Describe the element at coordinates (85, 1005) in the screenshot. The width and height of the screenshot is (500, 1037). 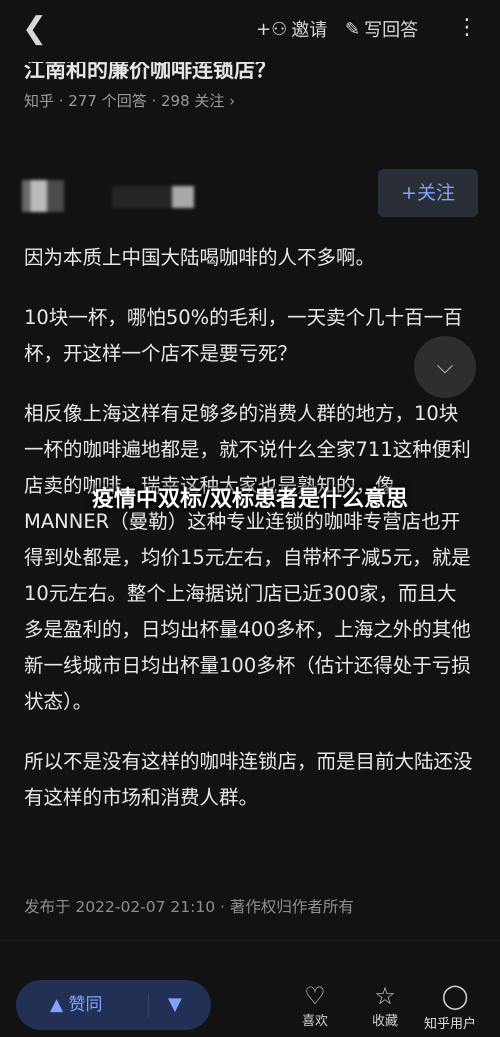
I see `upvote-label: 赞同` at that location.